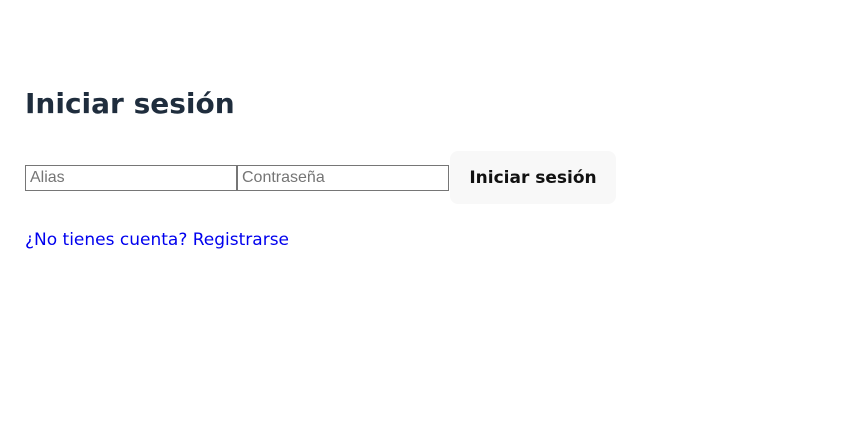 The width and height of the screenshot is (860, 431). Describe the element at coordinates (343, 177) in the screenshot. I see `password-input` at that location.